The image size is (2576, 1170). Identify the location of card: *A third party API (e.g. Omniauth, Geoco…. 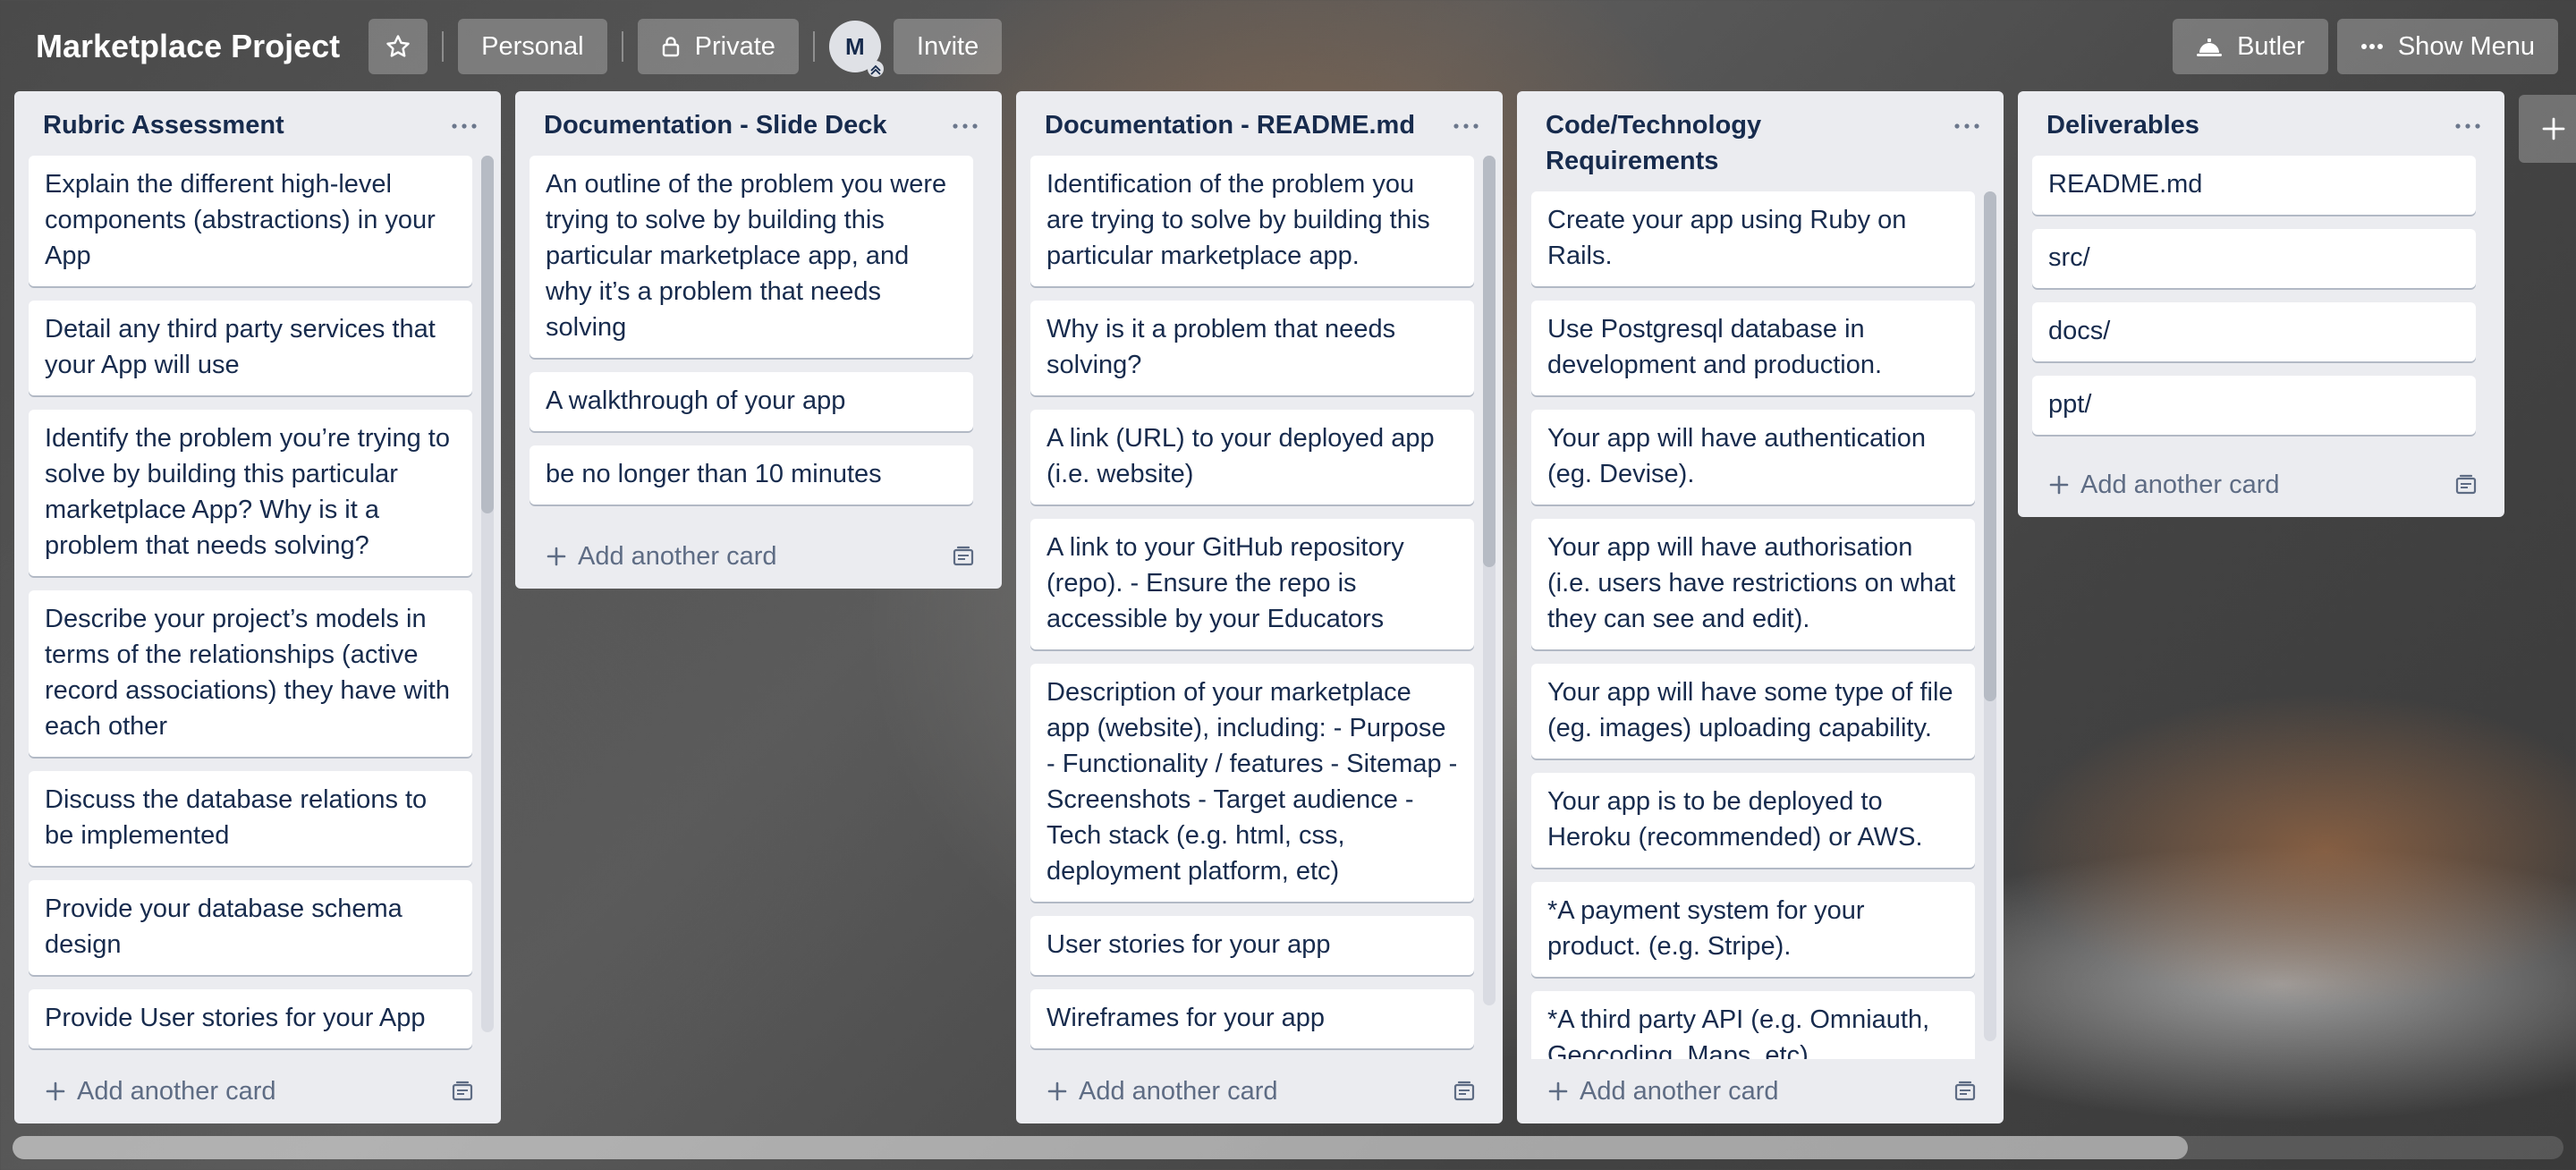
(1753, 1025).